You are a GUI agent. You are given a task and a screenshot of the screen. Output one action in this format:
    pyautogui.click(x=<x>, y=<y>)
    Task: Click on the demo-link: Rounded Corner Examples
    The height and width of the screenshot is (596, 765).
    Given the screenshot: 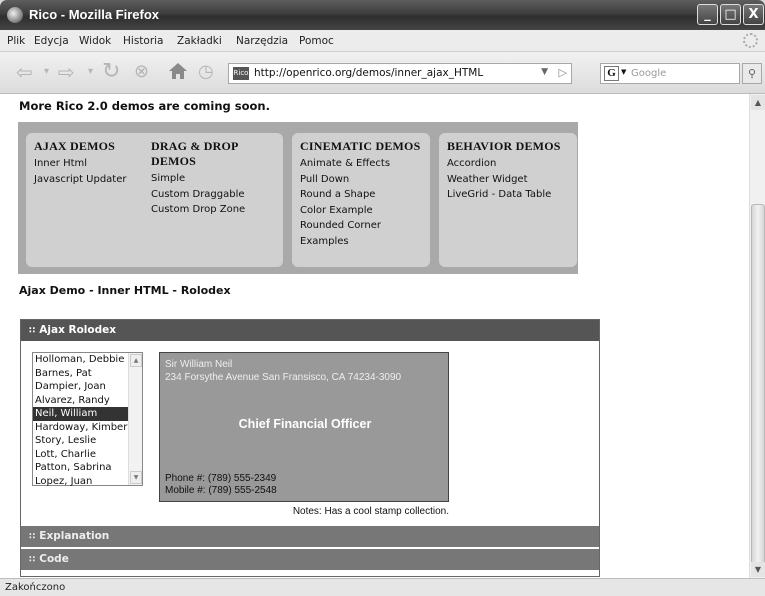 What is the action you would take?
    pyautogui.click(x=361, y=233)
    